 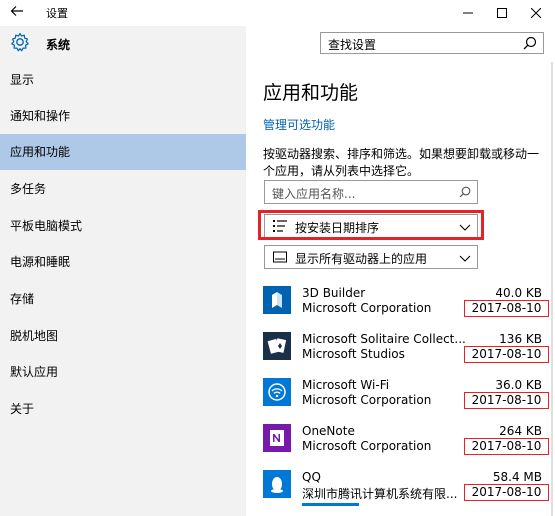 What do you see at coordinates (465, 257) in the screenshot?
I see `chevron-down-icon` at bounding box center [465, 257].